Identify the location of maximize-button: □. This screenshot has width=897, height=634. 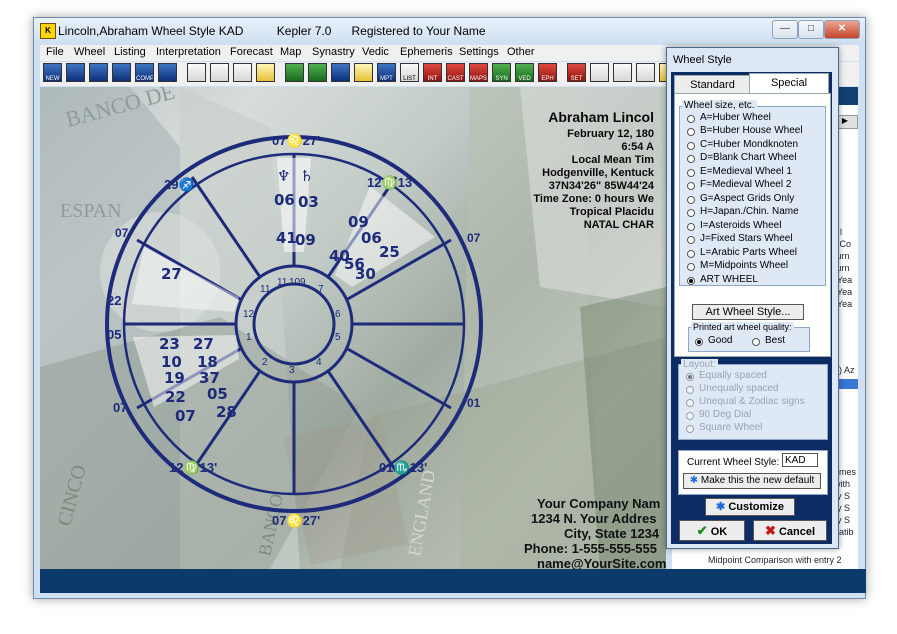
(811, 29).